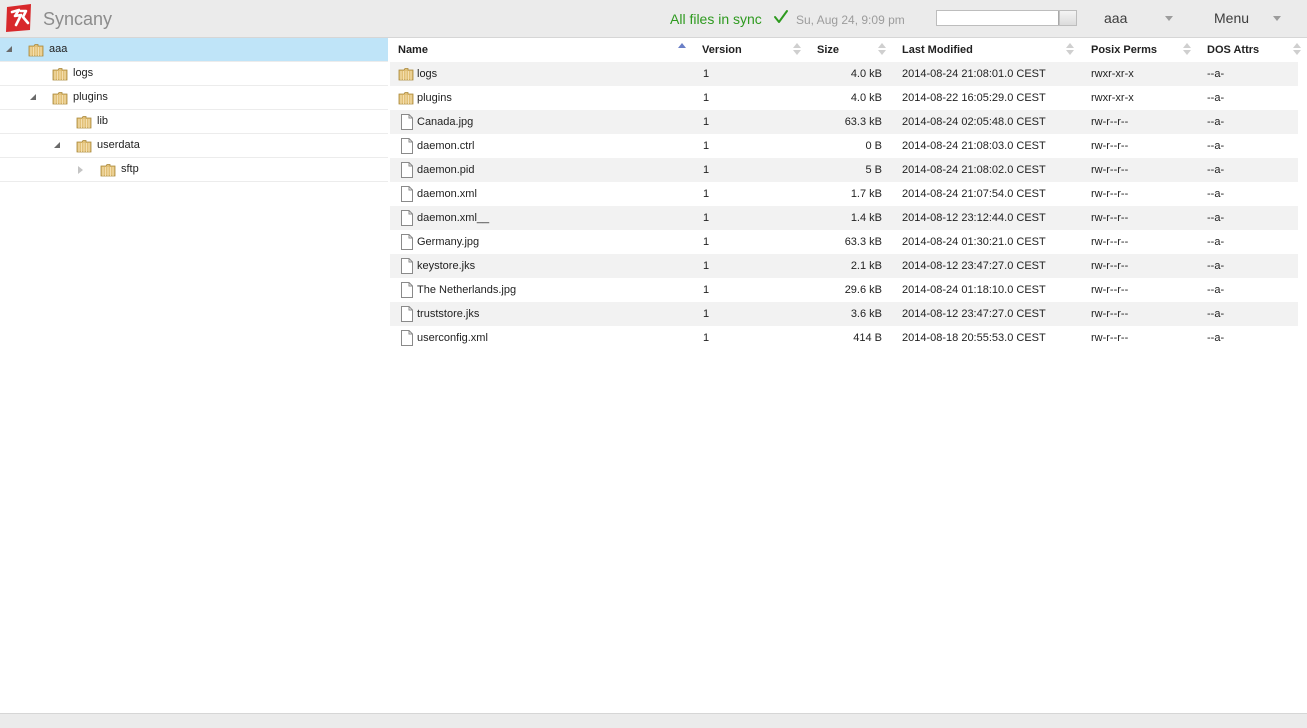  Describe the element at coordinates (828, 50) in the screenshot. I see `column-header-size: Size` at that location.